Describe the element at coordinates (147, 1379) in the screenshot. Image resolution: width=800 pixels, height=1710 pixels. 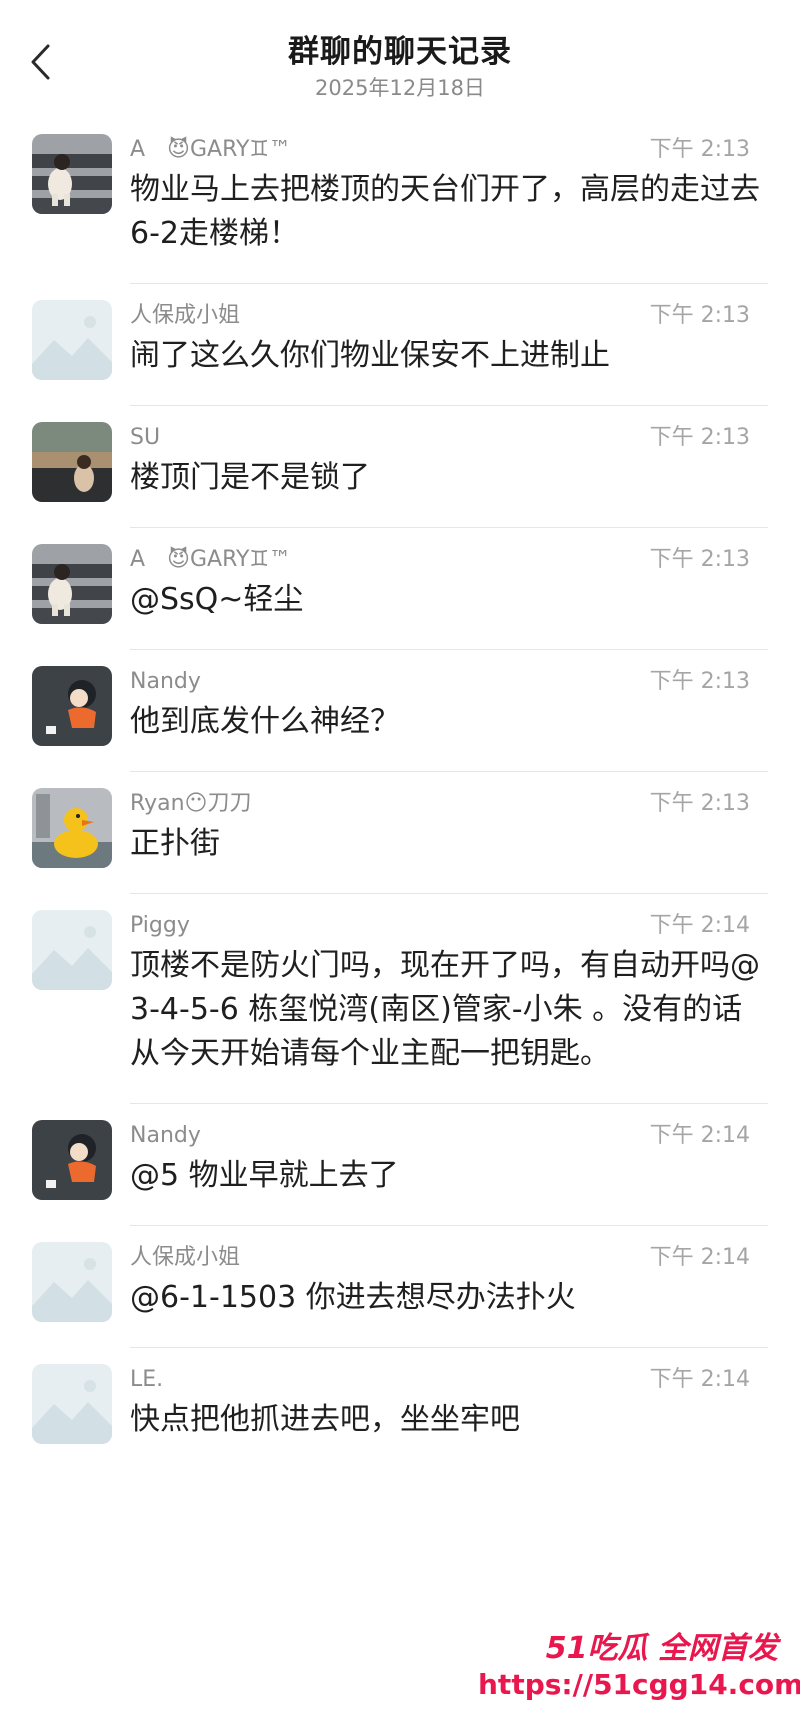
I see `sender-name: LE.` at that location.